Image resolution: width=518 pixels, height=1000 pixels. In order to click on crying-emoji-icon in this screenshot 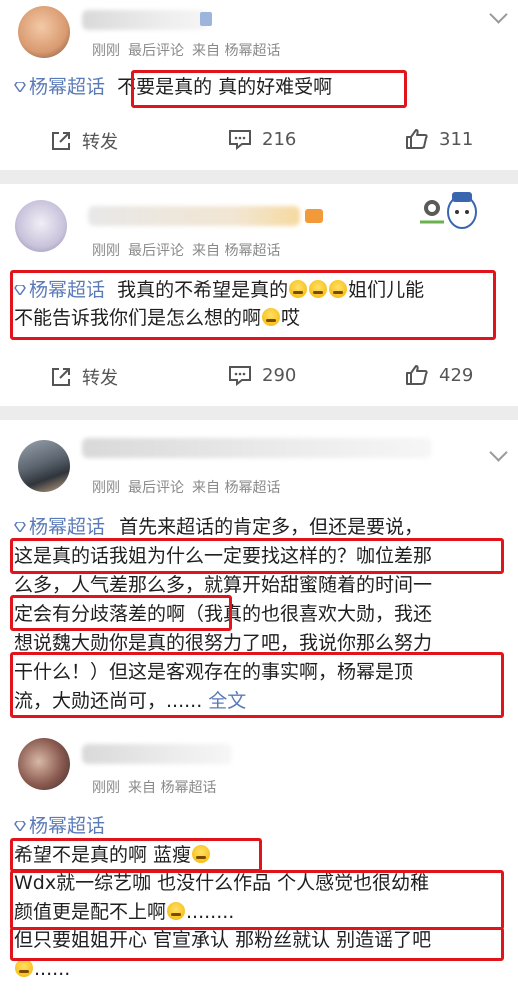, I will do `click(24, 967)`.